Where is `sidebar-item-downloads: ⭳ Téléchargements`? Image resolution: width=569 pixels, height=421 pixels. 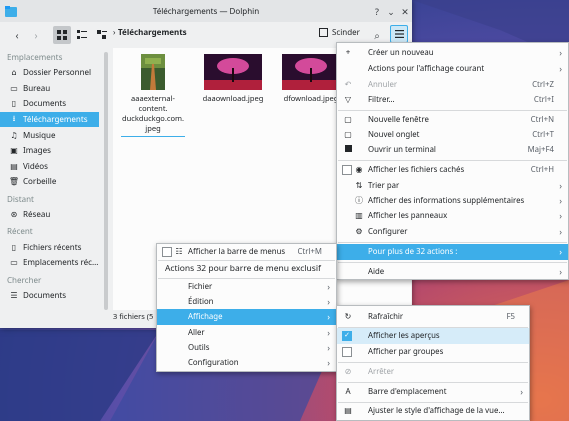 sidebar-item-downloads: ⭳ Téléchargements is located at coordinates (49, 119).